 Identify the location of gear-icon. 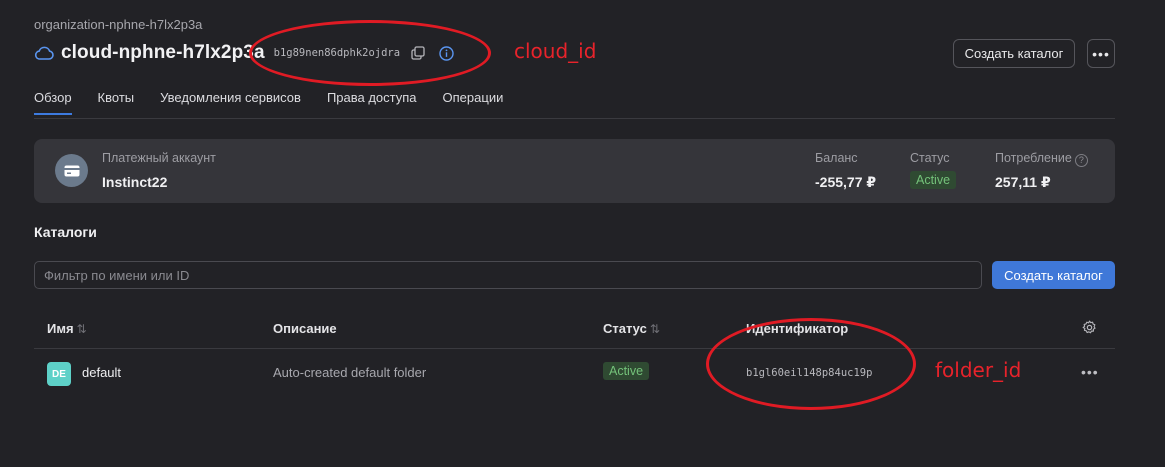
(1089, 327).